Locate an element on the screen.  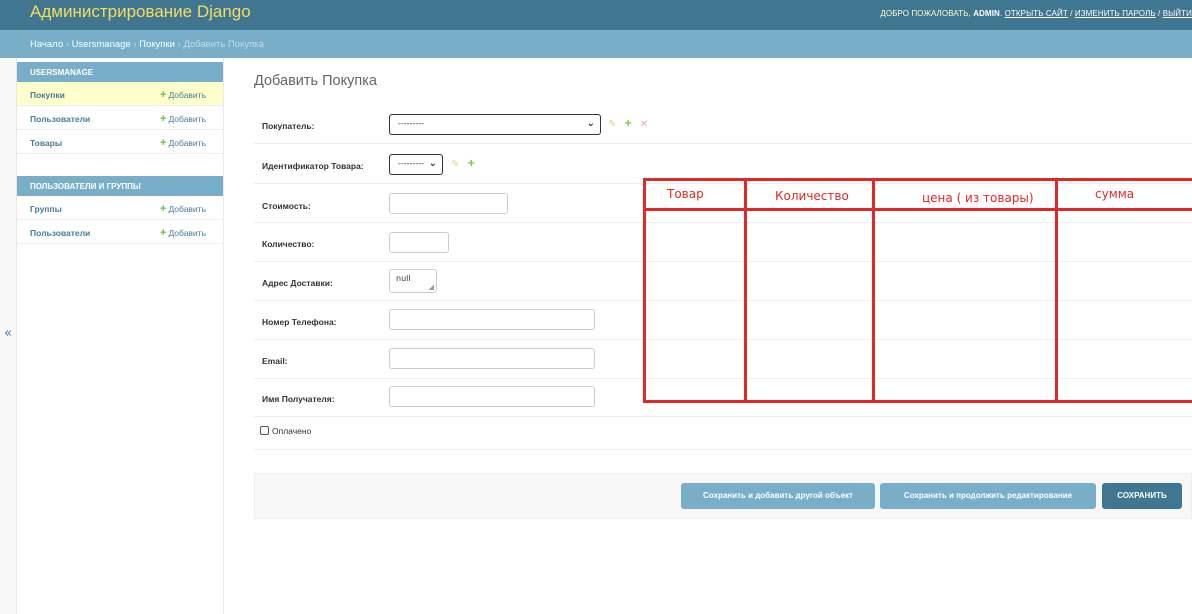
collapse-sidebar-icon: « is located at coordinates (8, 333).